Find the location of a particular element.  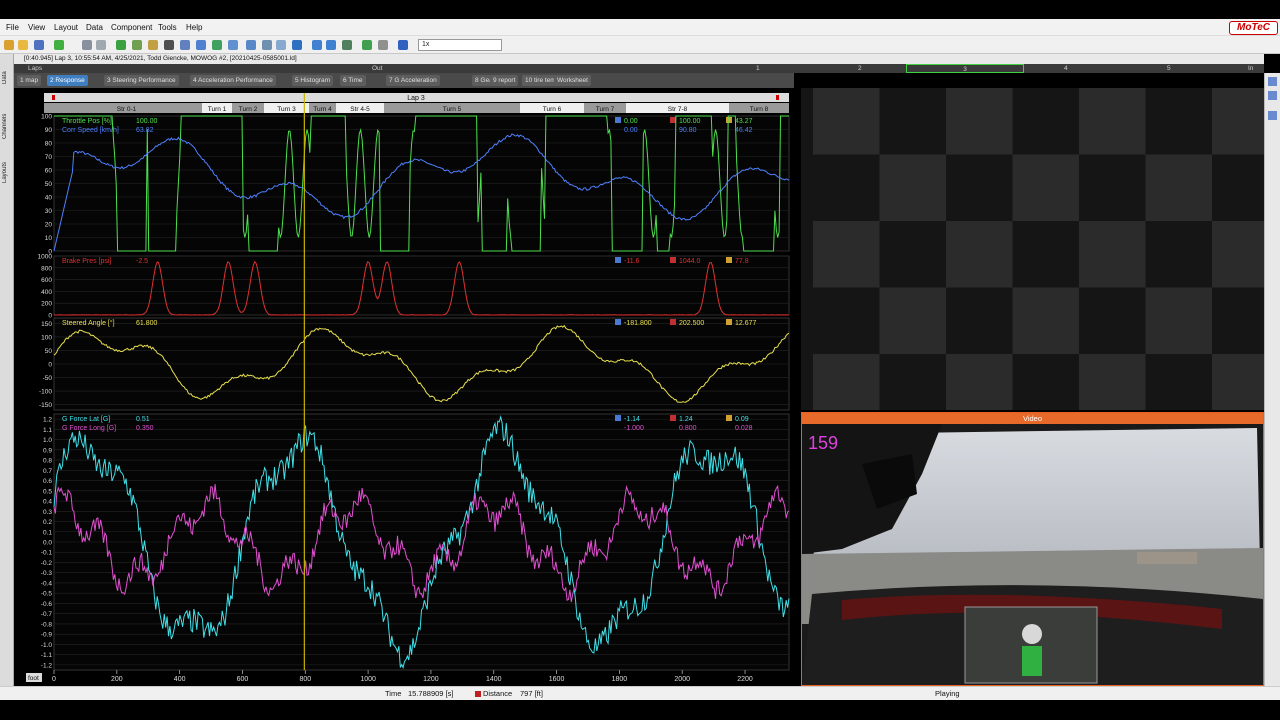

next-icon is located at coordinates (331, 45).